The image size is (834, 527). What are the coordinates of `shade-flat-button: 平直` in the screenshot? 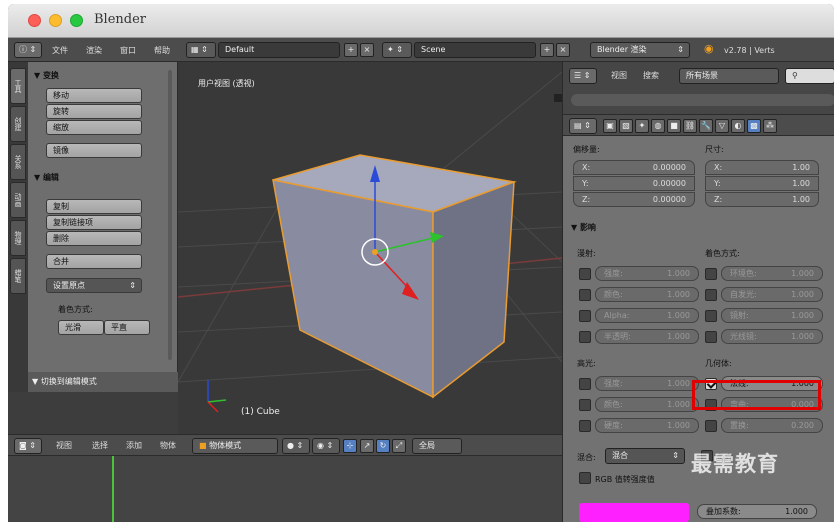 It's located at (127, 327).